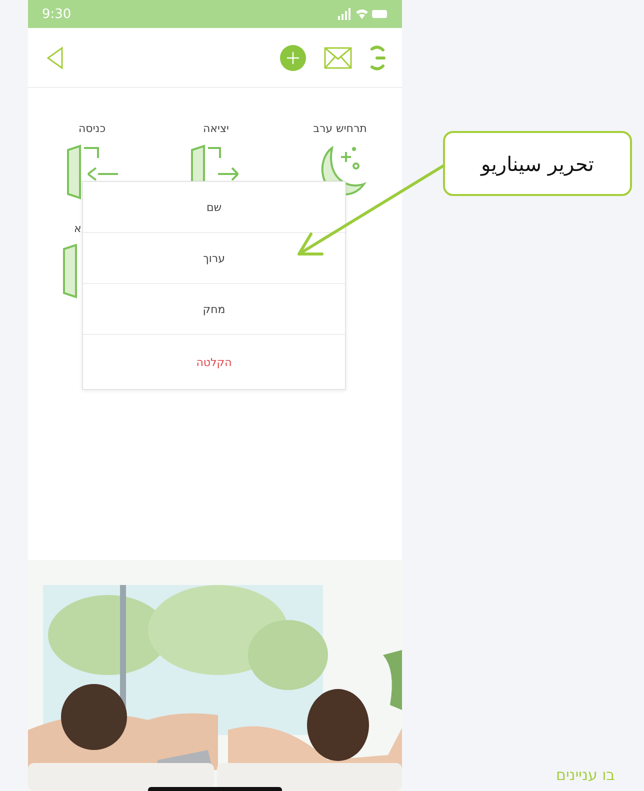 Image resolution: width=644 pixels, height=791 pixels. I want to click on mail-icon, so click(338, 57).